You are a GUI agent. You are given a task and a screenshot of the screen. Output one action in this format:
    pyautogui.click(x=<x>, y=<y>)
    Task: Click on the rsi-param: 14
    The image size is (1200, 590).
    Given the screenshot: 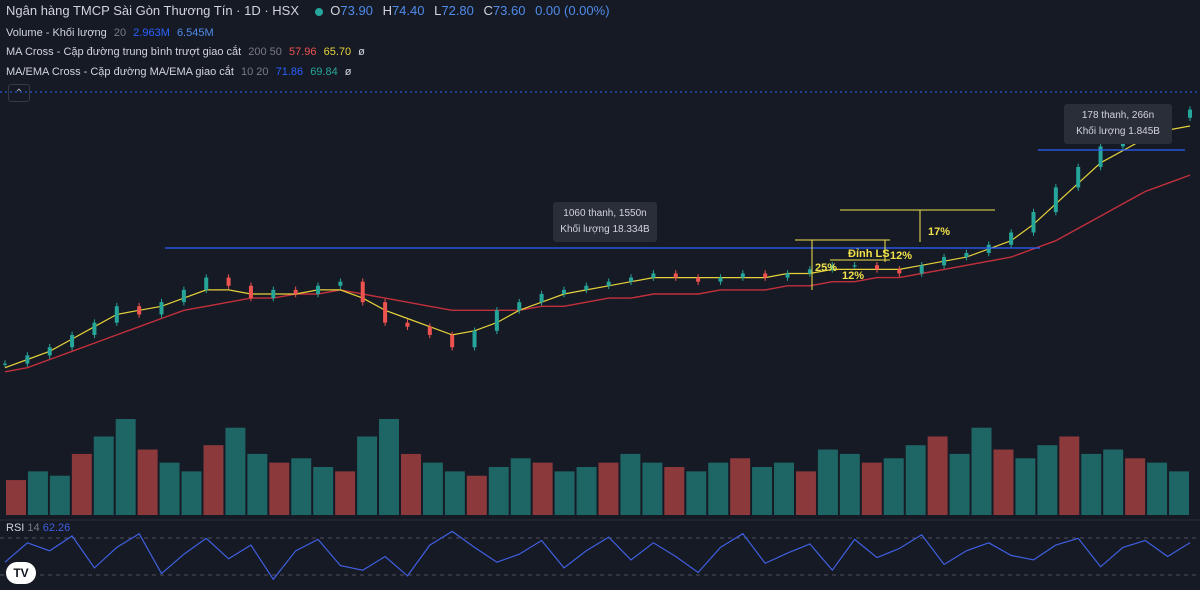 What is the action you would take?
    pyautogui.click(x=33, y=528)
    